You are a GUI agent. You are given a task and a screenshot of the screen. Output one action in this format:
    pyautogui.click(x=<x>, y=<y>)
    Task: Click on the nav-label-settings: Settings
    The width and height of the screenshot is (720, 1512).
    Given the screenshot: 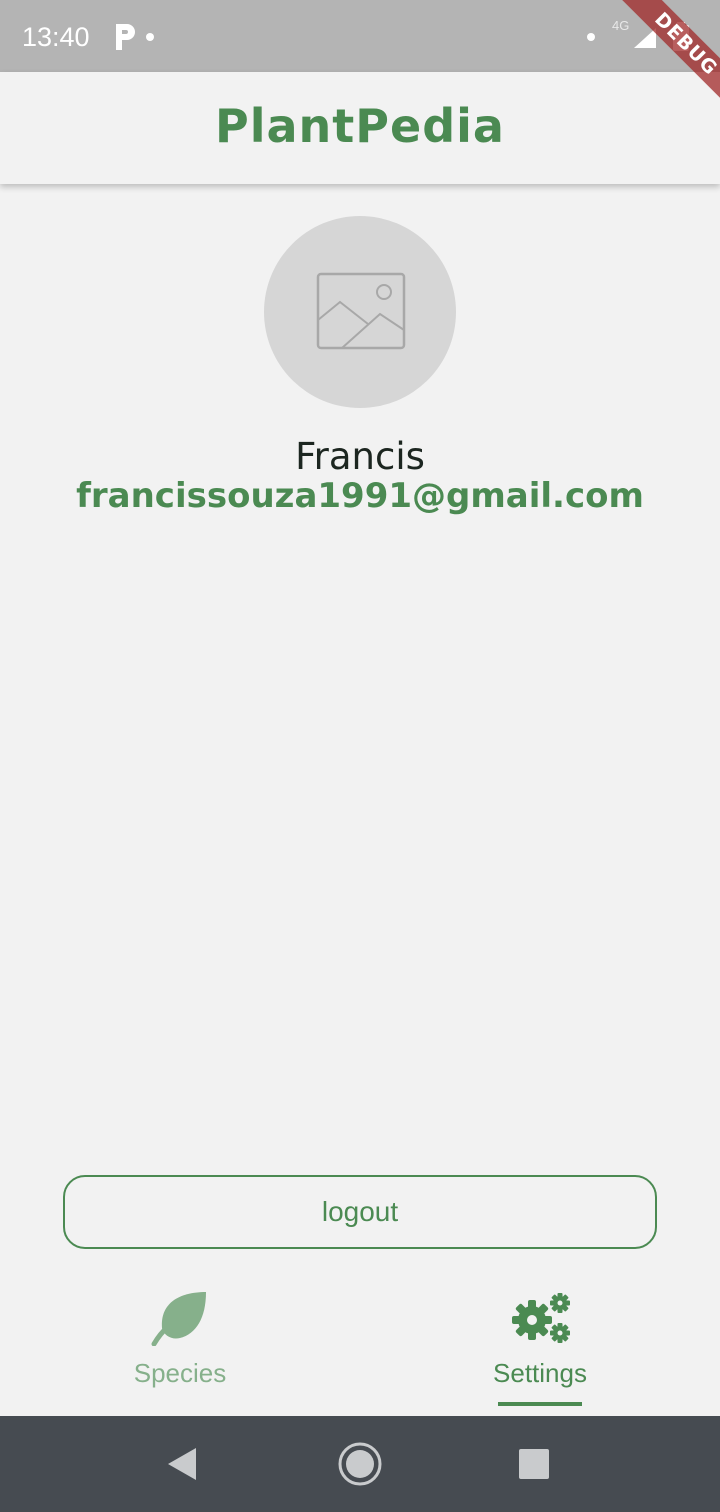 What is the action you would take?
    pyautogui.click(x=540, y=1373)
    